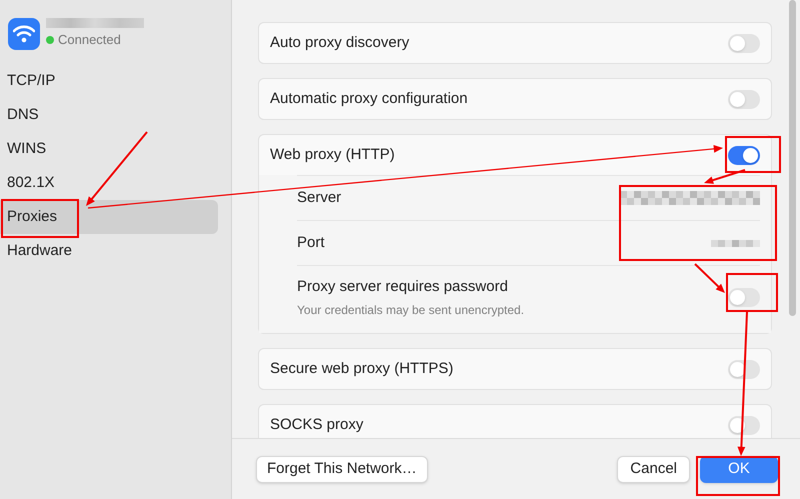  What do you see at coordinates (109, 251) in the screenshot?
I see `sidebar-item: Hardware` at bounding box center [109, 251].